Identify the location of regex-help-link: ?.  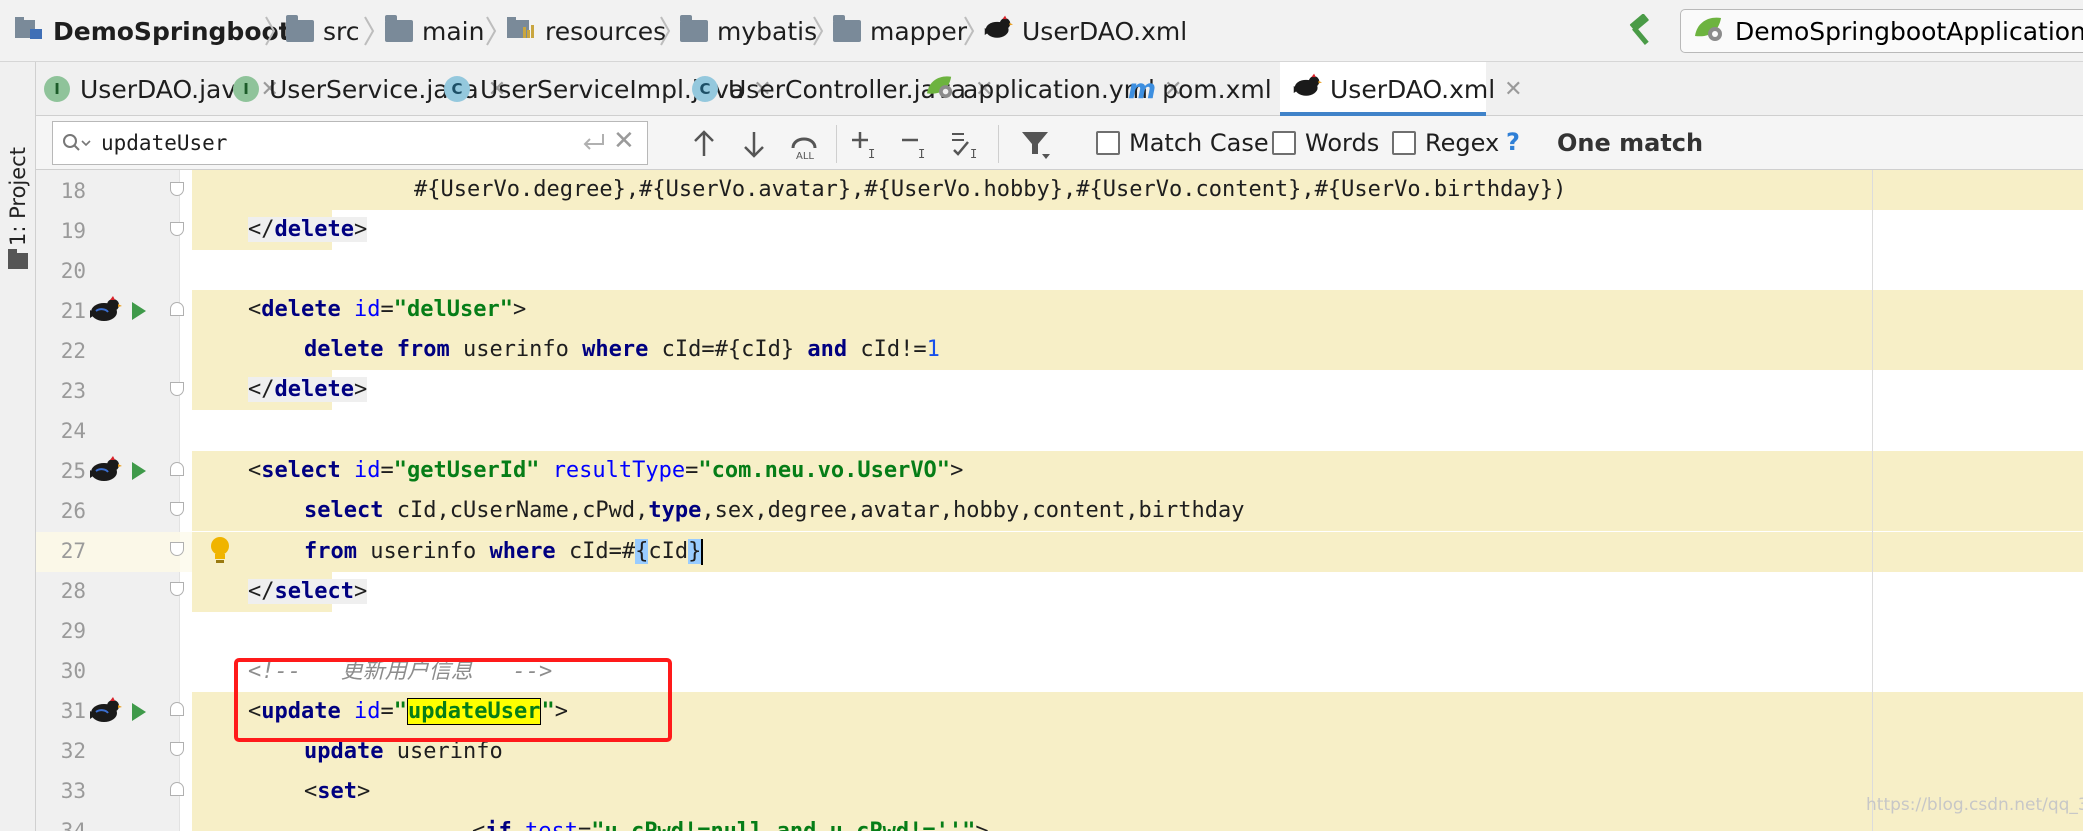
(1513, 142).